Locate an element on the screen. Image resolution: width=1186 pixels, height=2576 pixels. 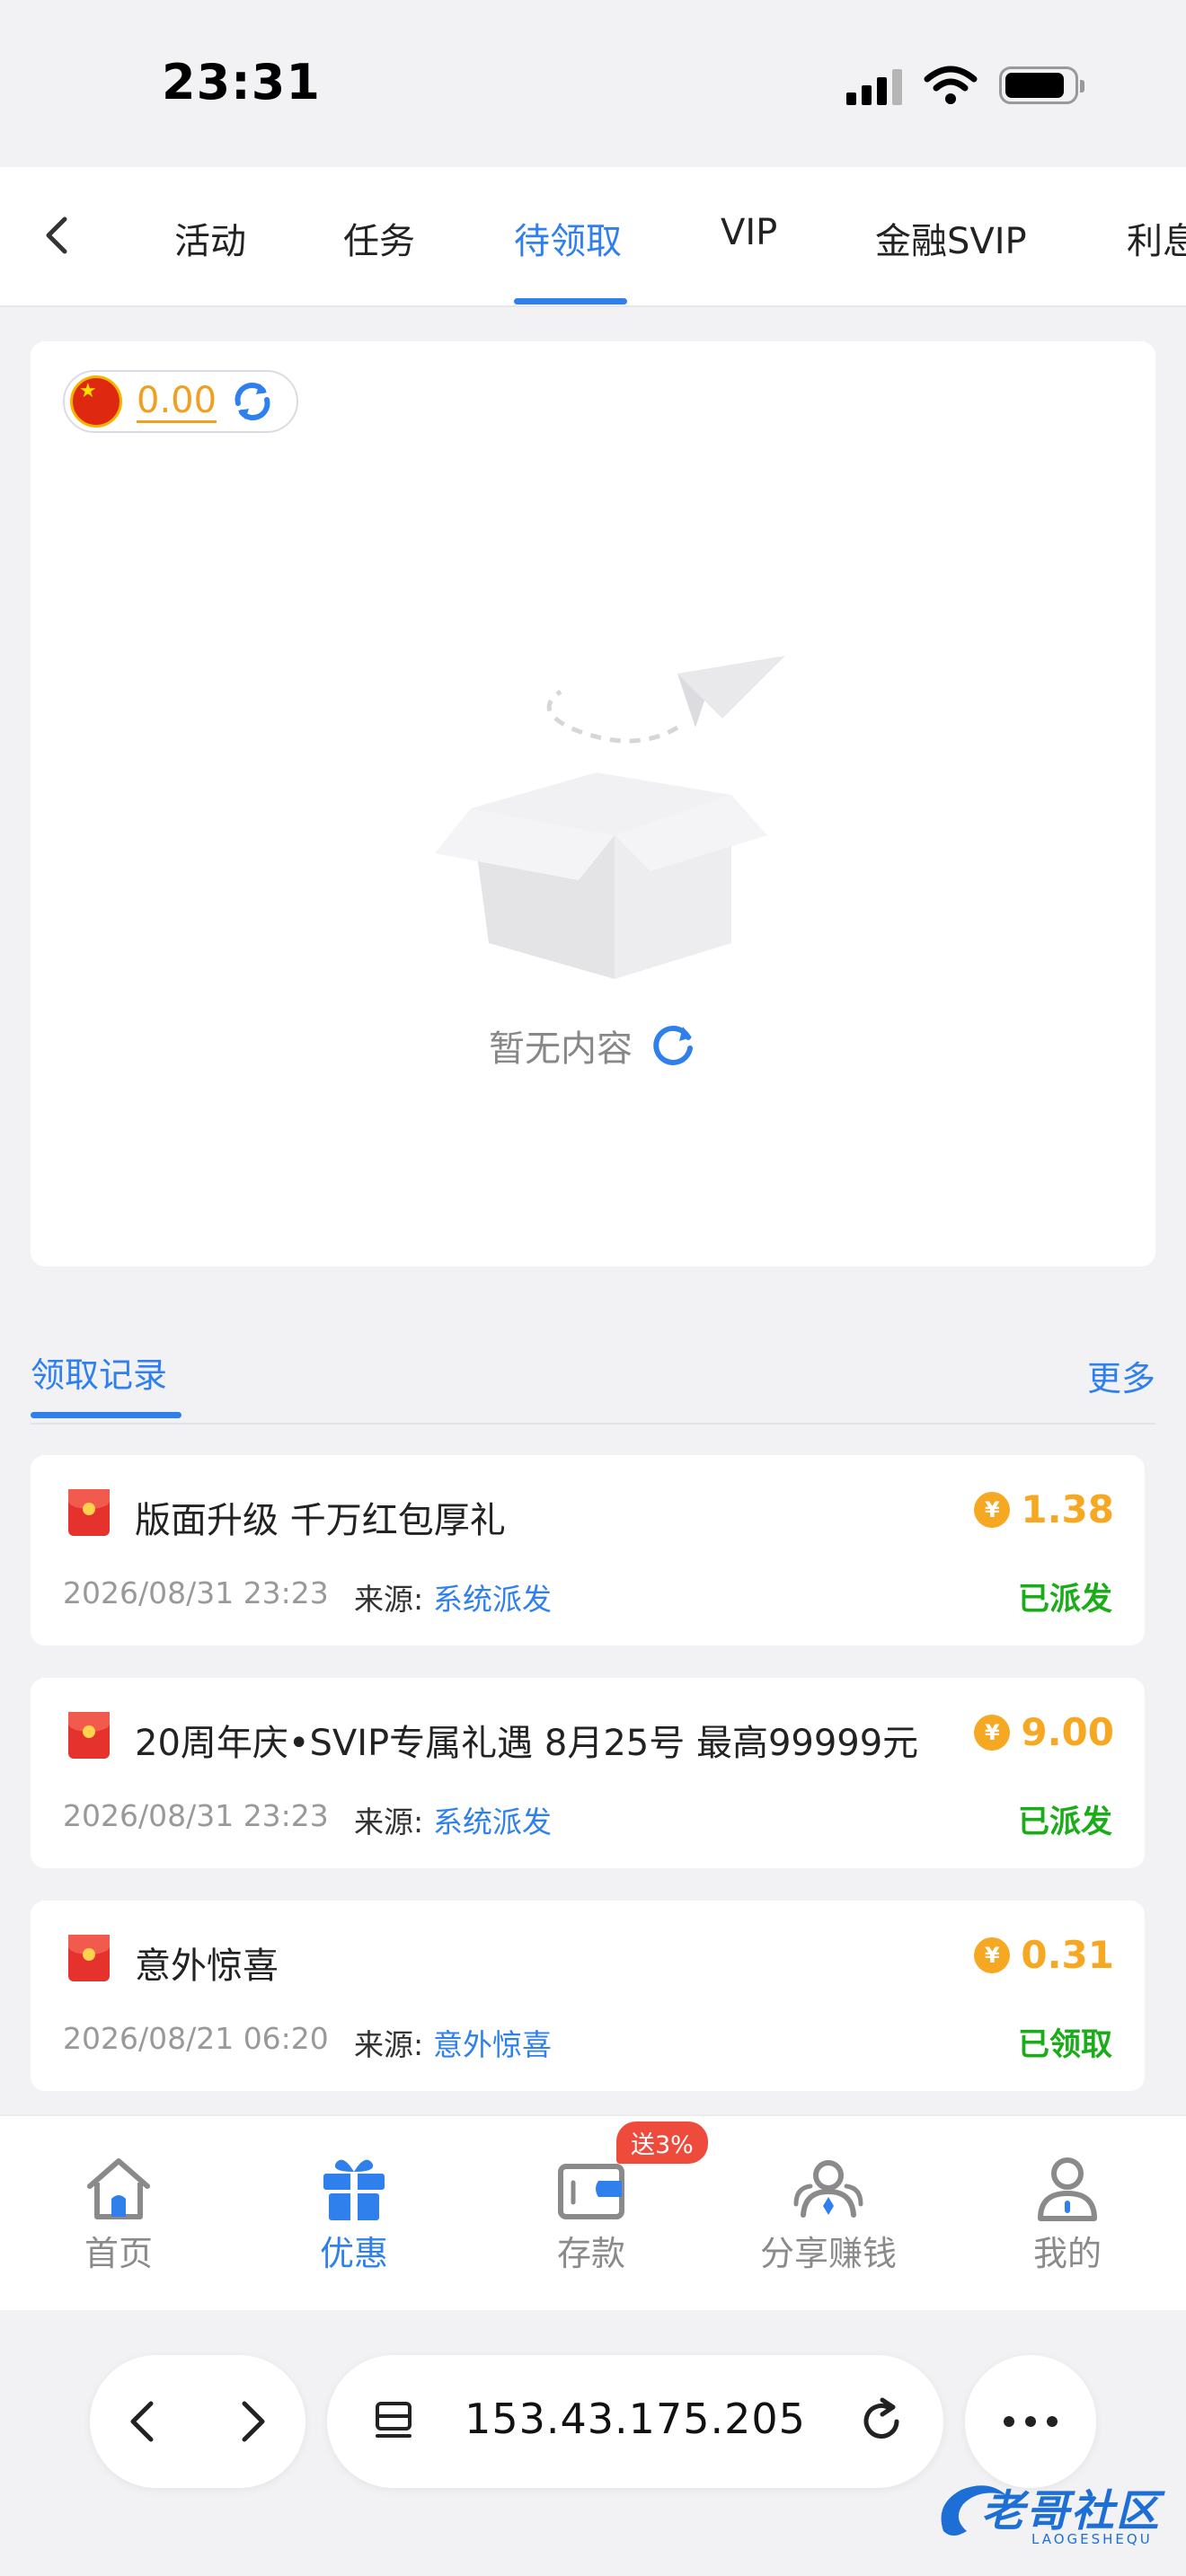
record-source: 意外惊喜 is located at coordinates (492, 2044).